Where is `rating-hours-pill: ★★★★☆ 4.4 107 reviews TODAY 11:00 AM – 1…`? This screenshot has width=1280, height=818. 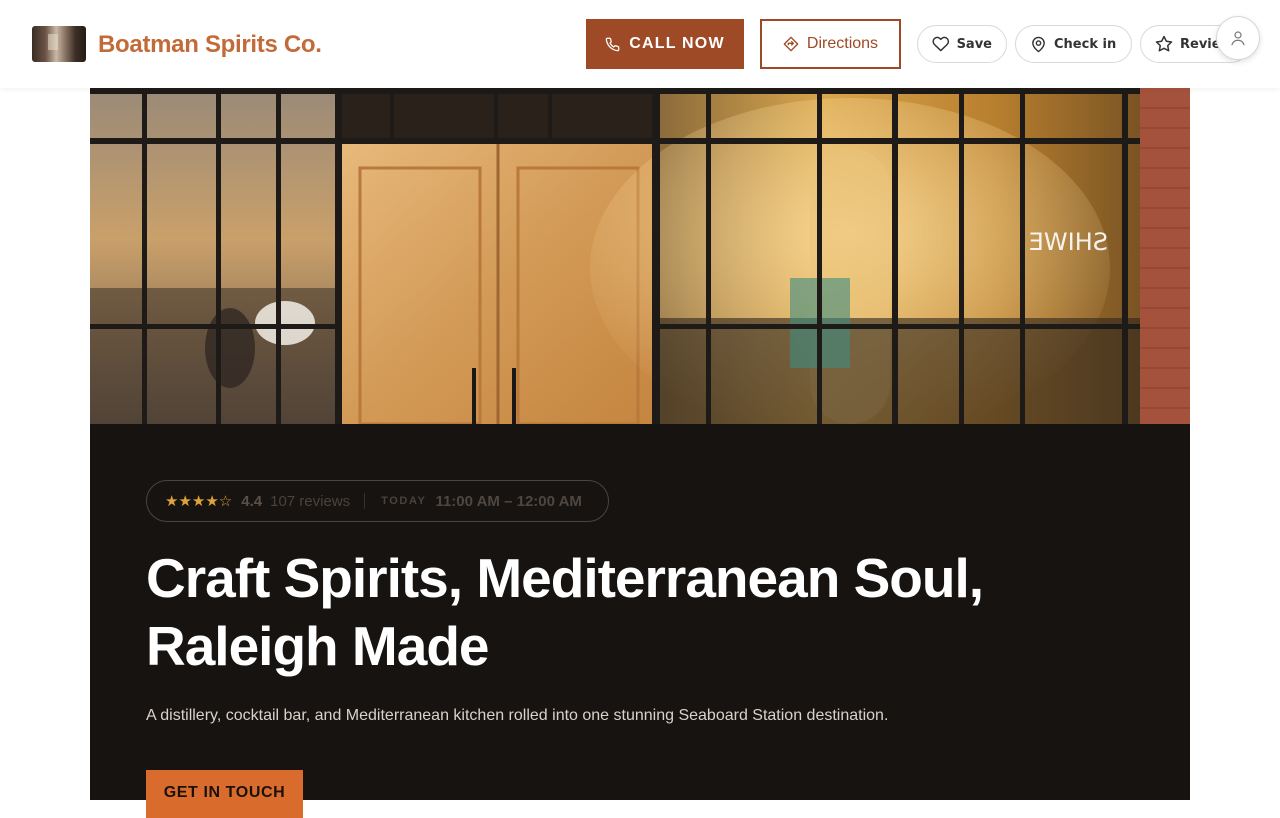 rating-hours-pill: ★★★★☆ 4.4 107 reviews TODAY 11:00 AM – 1… is located at coordinates (377, 501).